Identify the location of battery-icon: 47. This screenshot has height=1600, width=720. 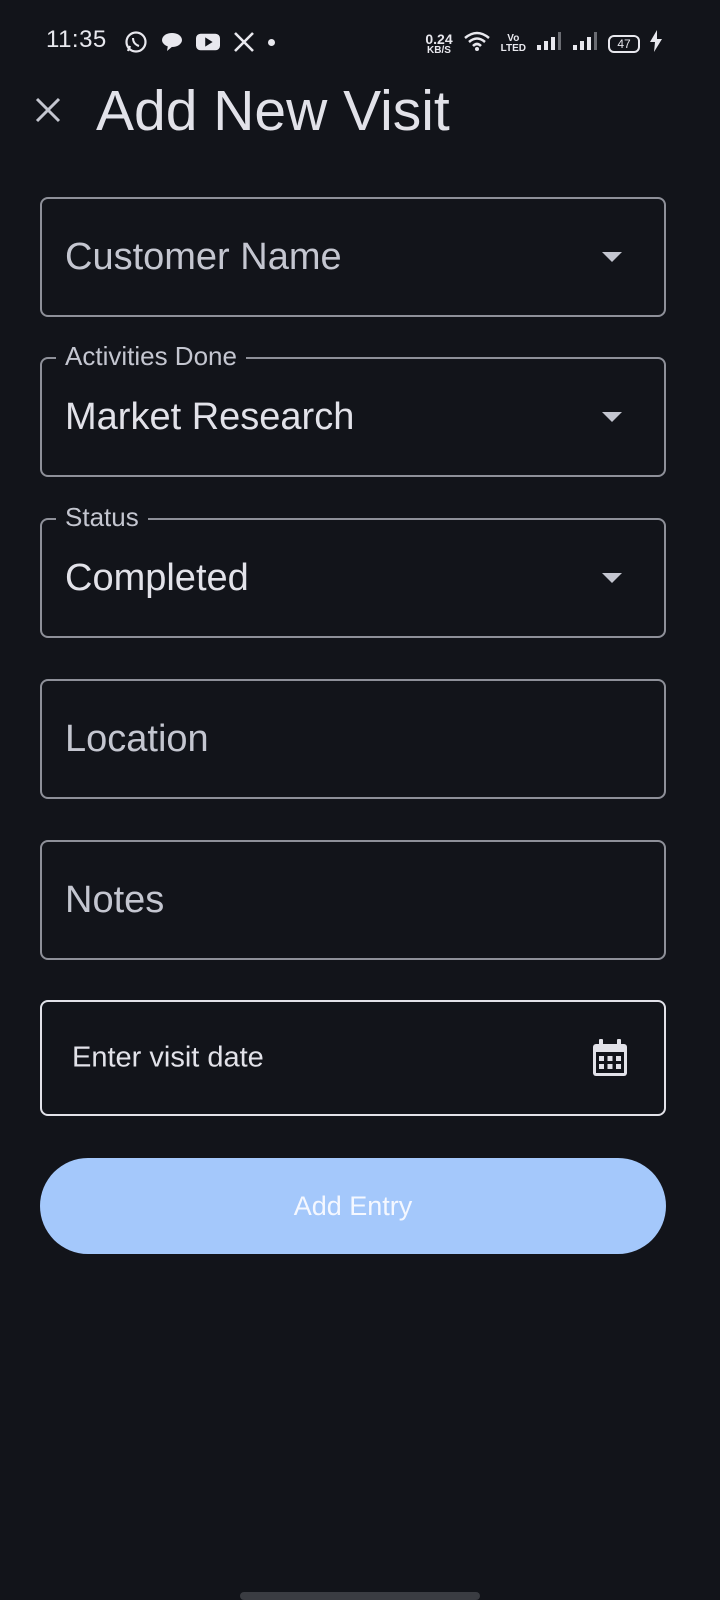
(624, 43).